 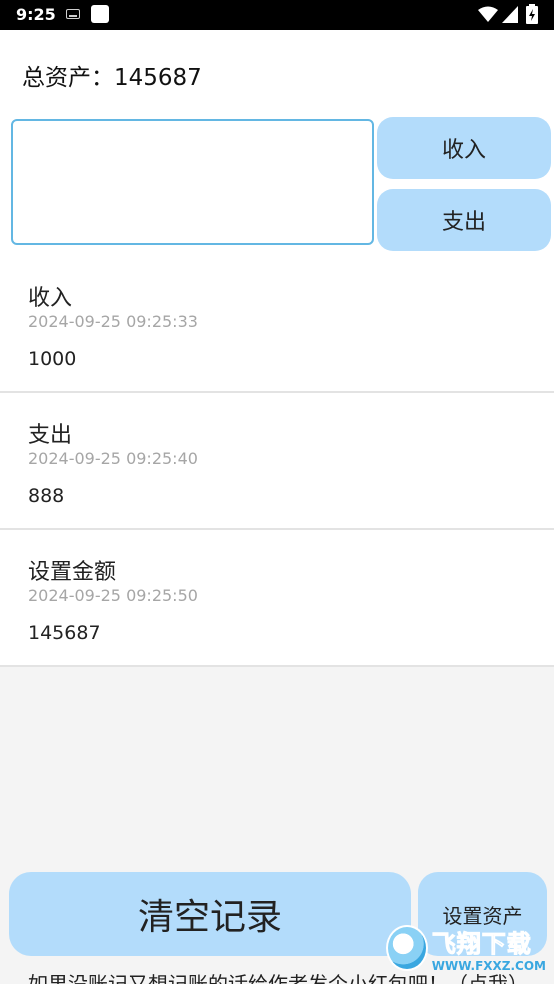 I want to click on expense-button: 支出, so click(x=464, y=220).